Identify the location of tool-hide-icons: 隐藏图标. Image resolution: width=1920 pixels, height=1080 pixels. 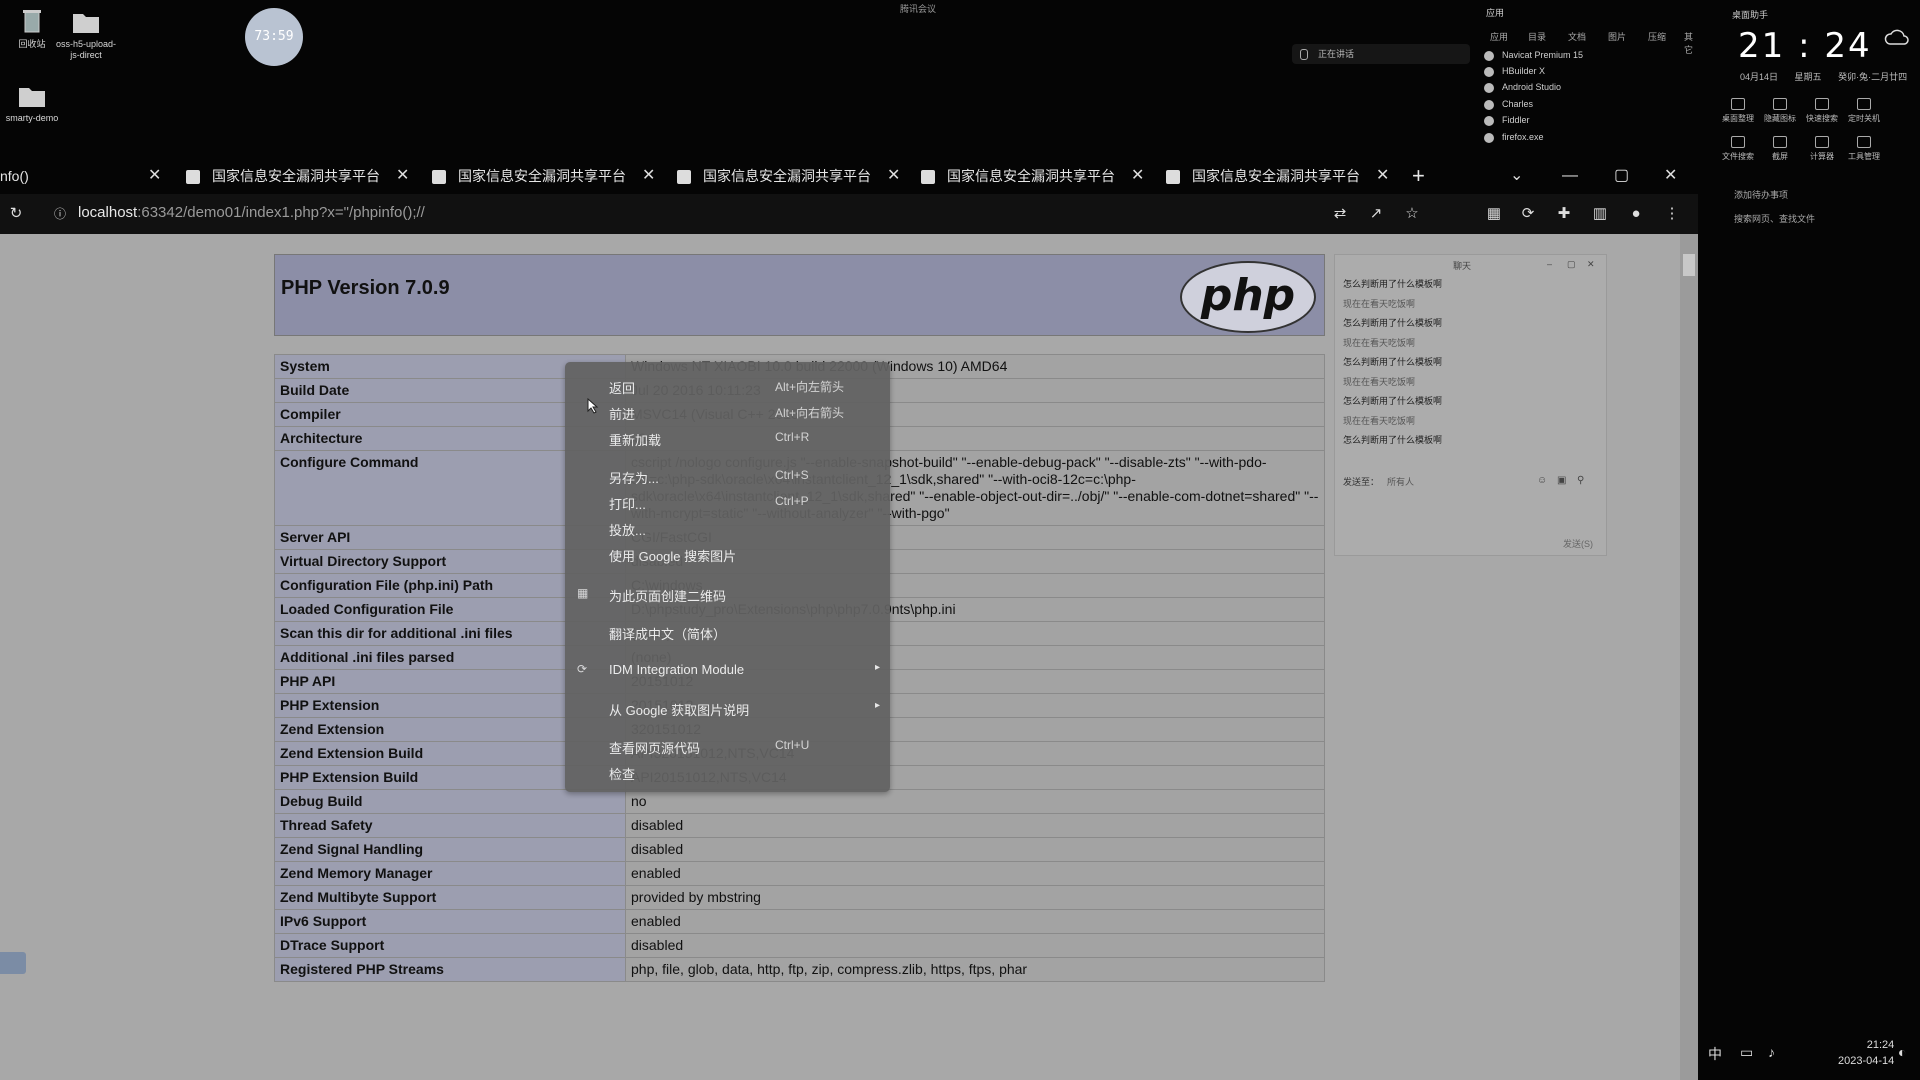
(1780, 111).